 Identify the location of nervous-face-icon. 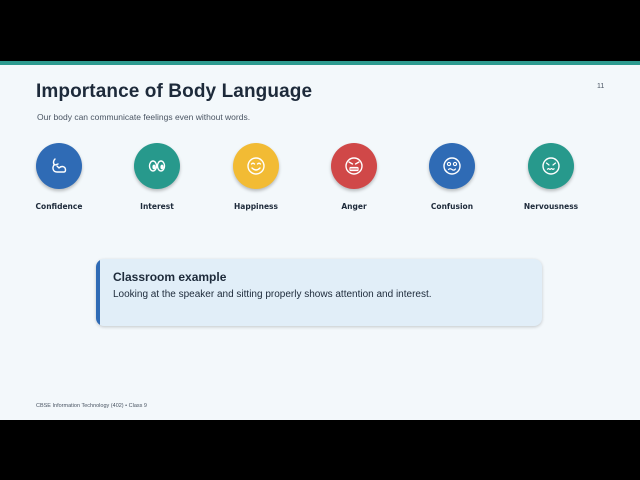
(551, 166).